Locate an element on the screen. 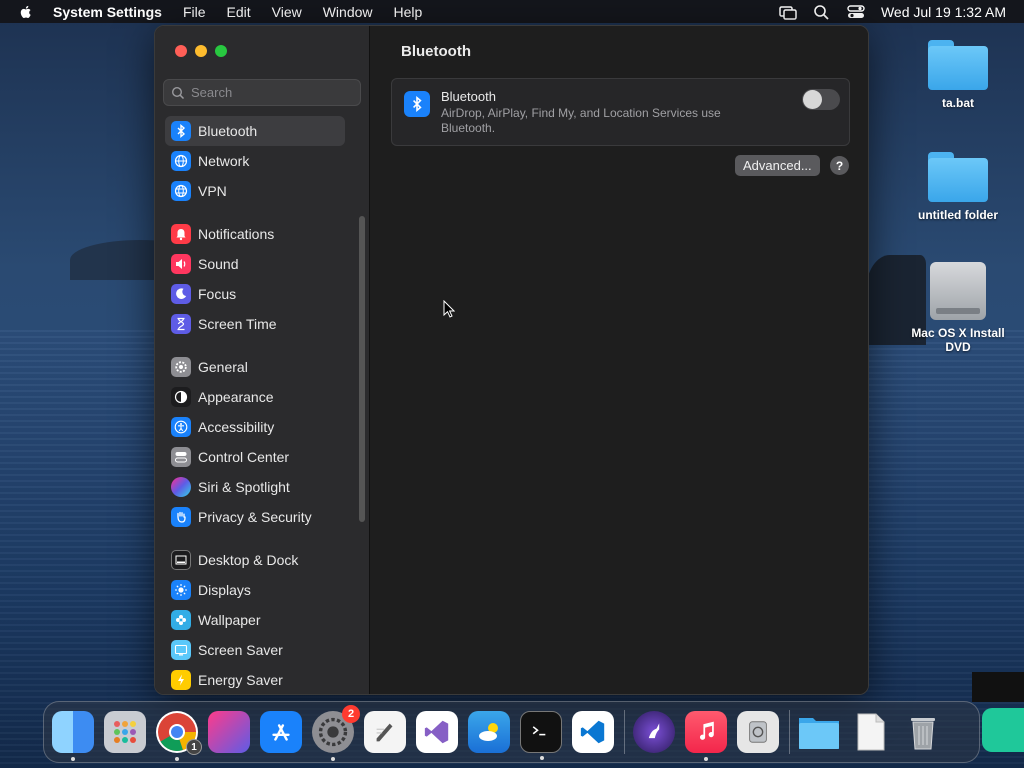 Image resolution: width=1024 pixels, height=768 pixels. help-button: ? is located at coordinates (839, 165).